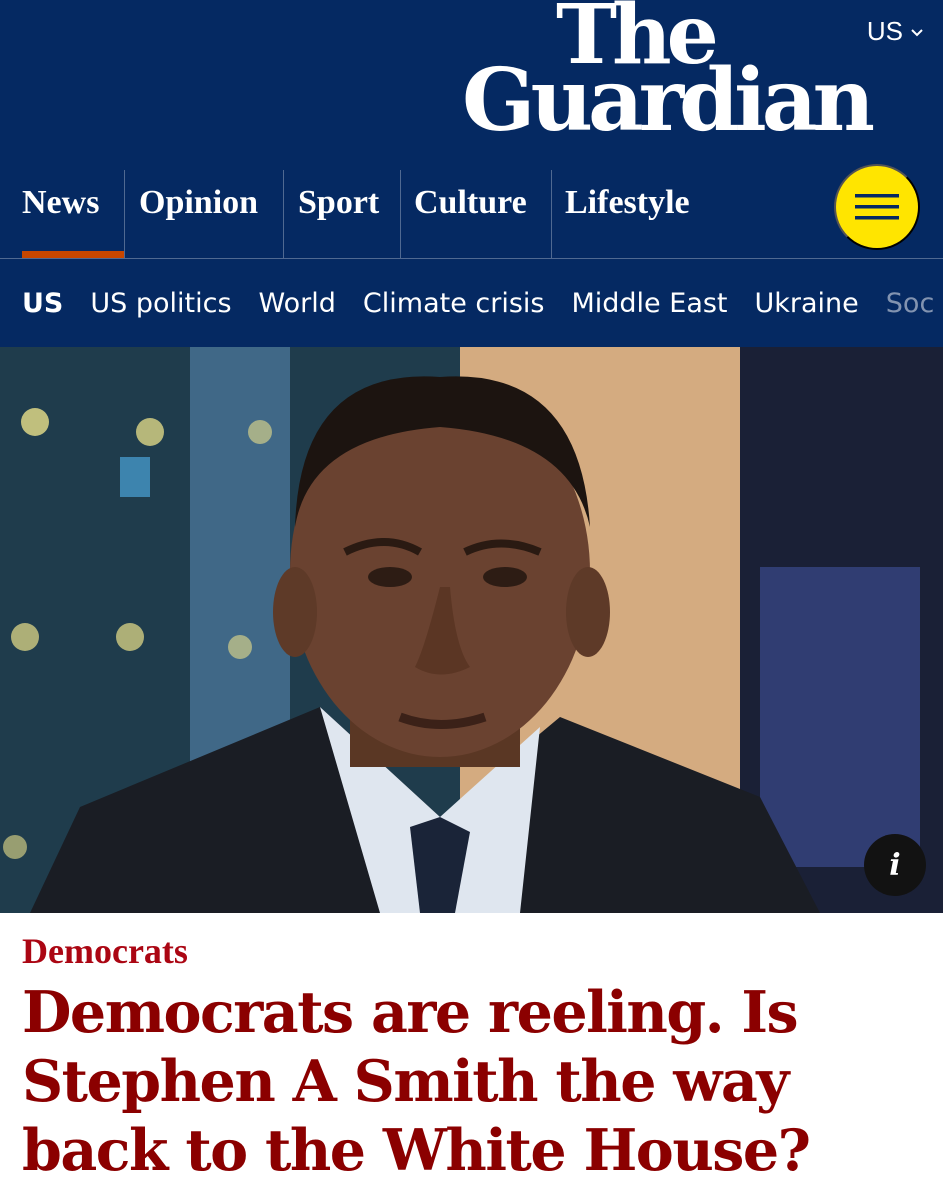 The width and height of the screenshot is (943, 1200). What do you see at coordinates (339, 202) in the screenshot?
I see `pillar-label: Sport` at bounding box center [339, 202].